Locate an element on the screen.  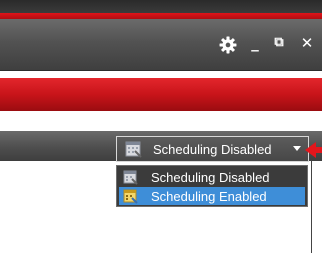
option-scheduling-enabled: Scheduling Enabled is located at coordinates (212, 196).